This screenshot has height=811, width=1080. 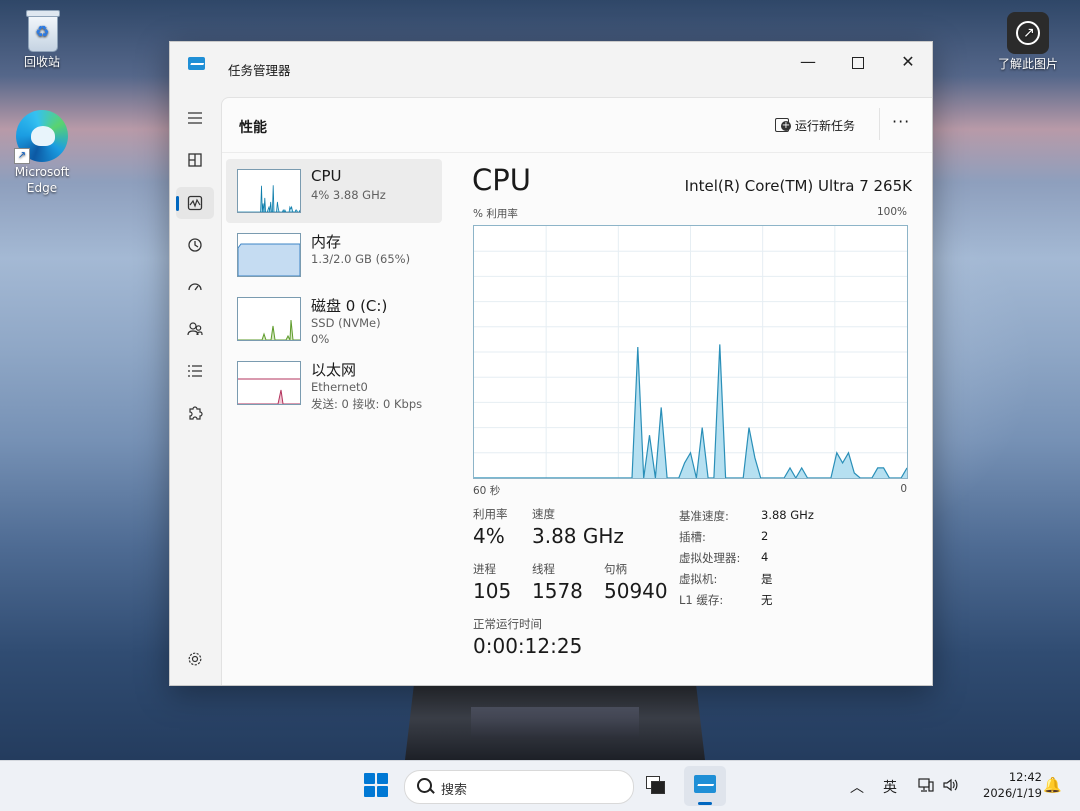 I want to click on performance-icon, so click(x=195, y=203).